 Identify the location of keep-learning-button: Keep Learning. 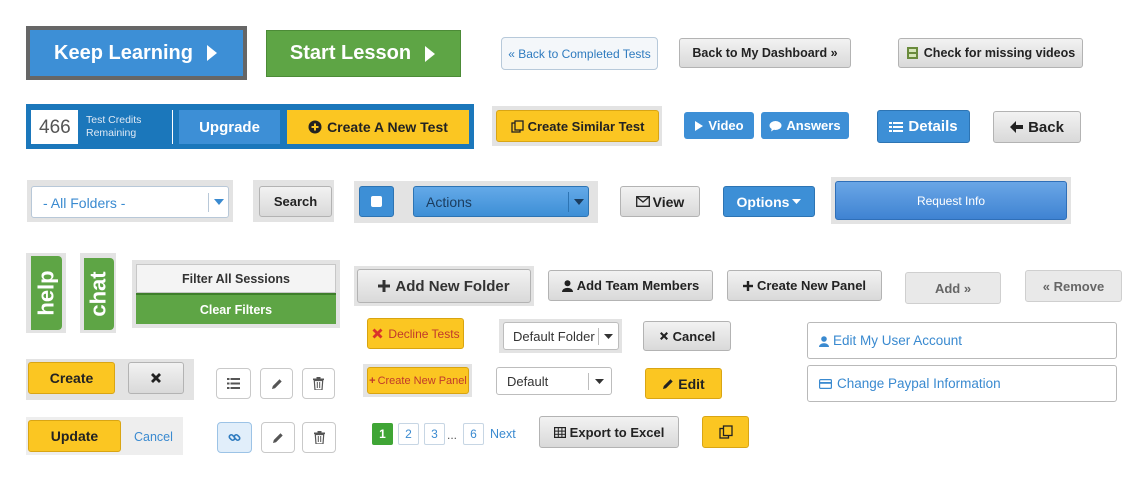
(136, 53).